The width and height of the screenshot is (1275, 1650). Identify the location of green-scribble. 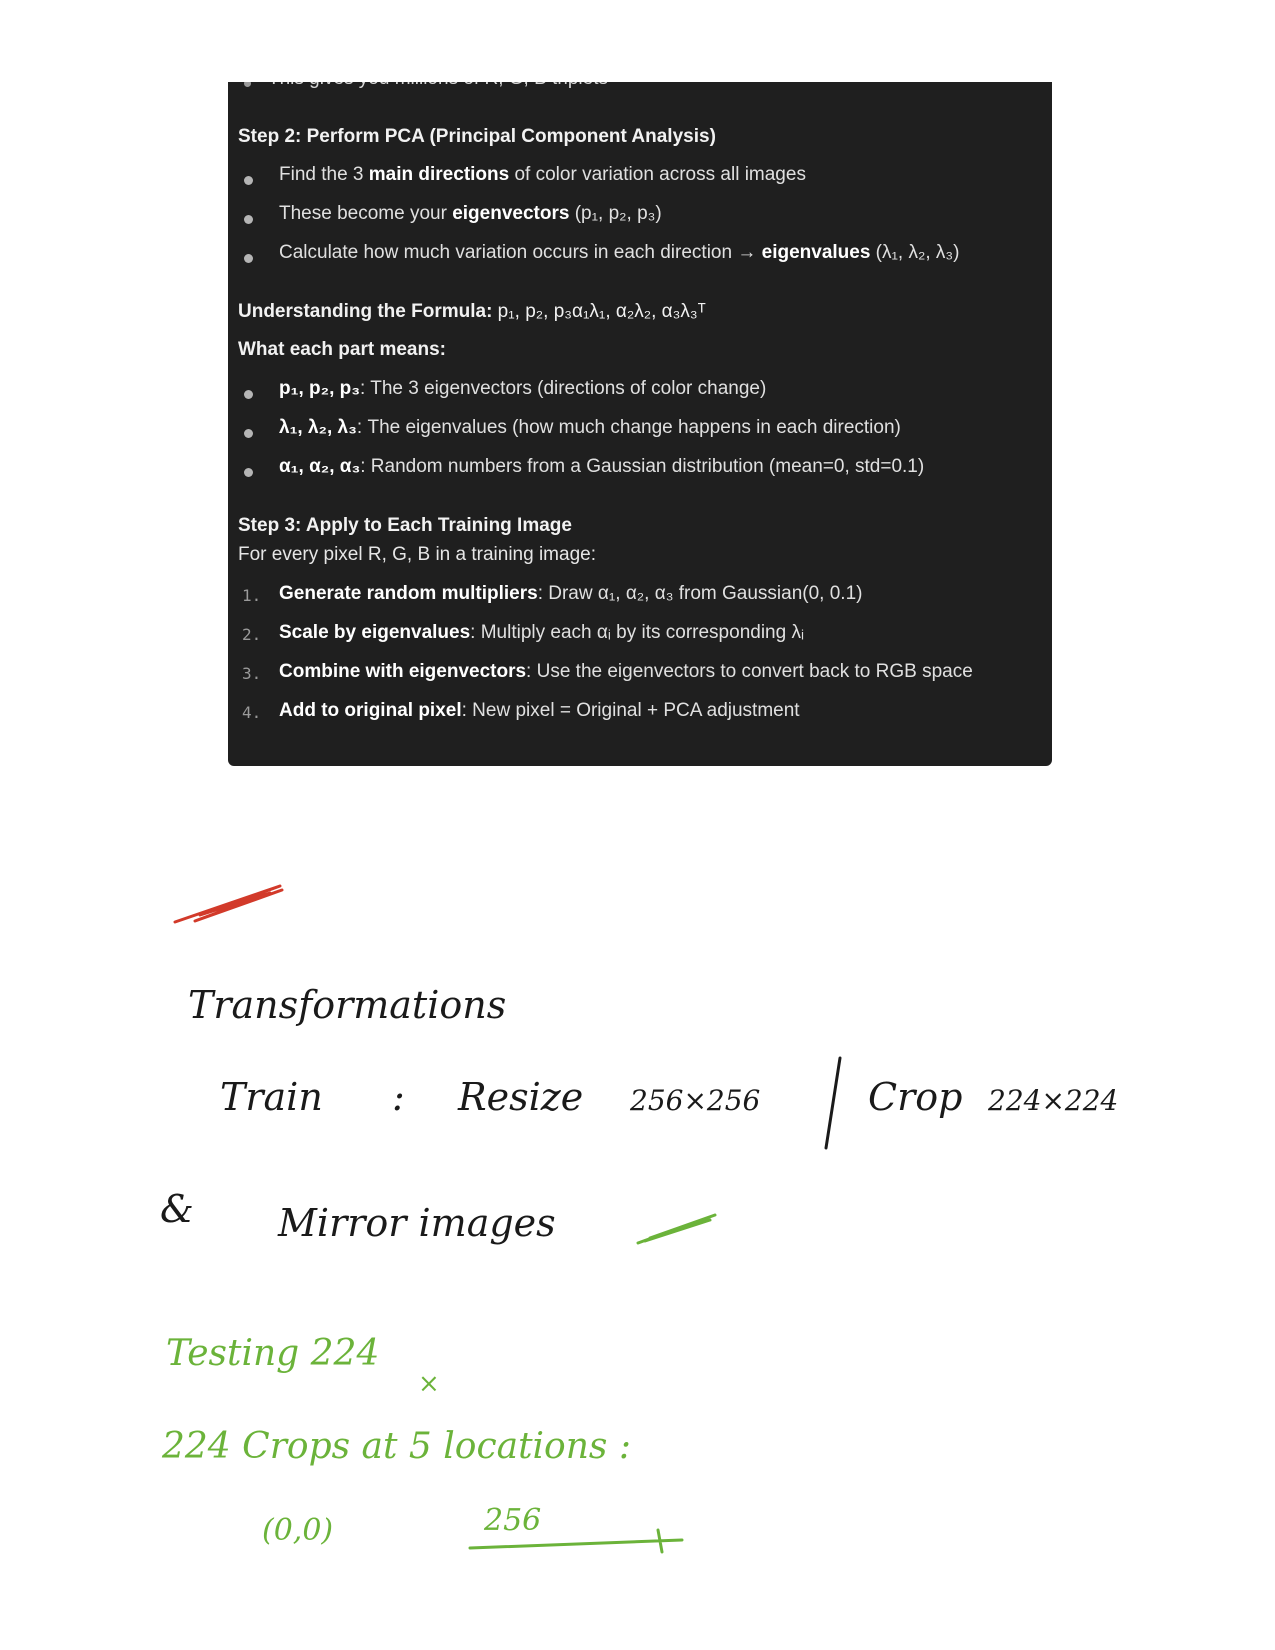
(676, 1229).